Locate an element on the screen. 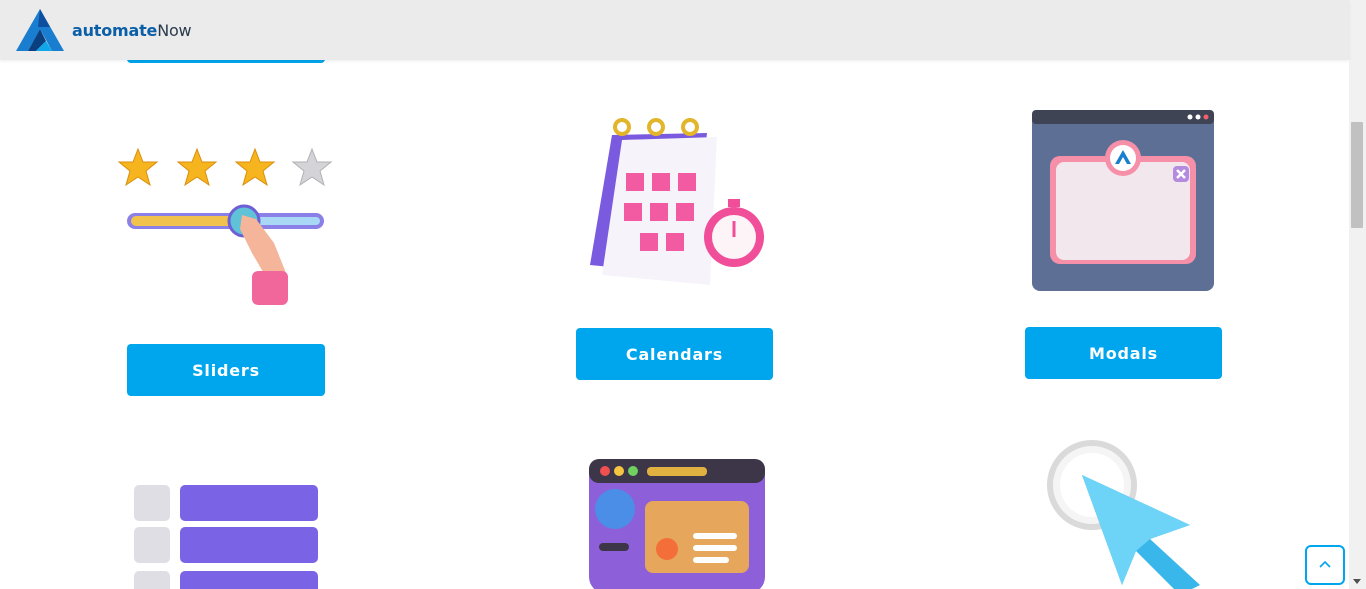 The height and width of the screenshot is (589, 1366). chevron-up-icon is located at coordinates (1325, 564).